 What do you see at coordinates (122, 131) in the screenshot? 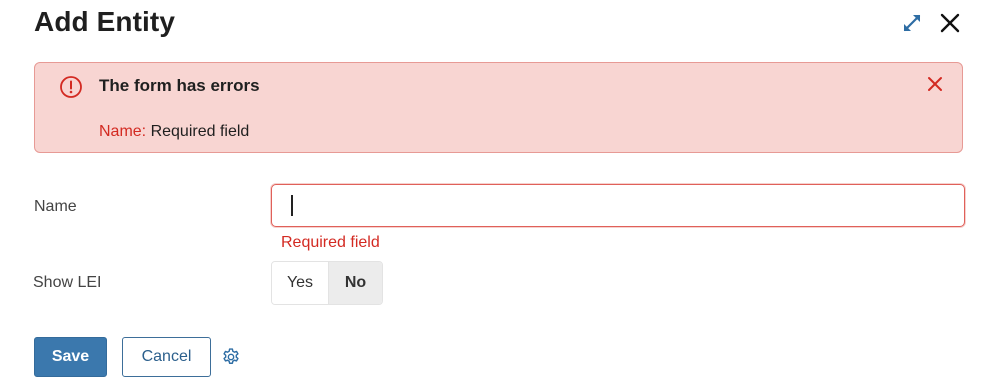
I see `error-field-name: Name:` at bounding box center [122, 131].